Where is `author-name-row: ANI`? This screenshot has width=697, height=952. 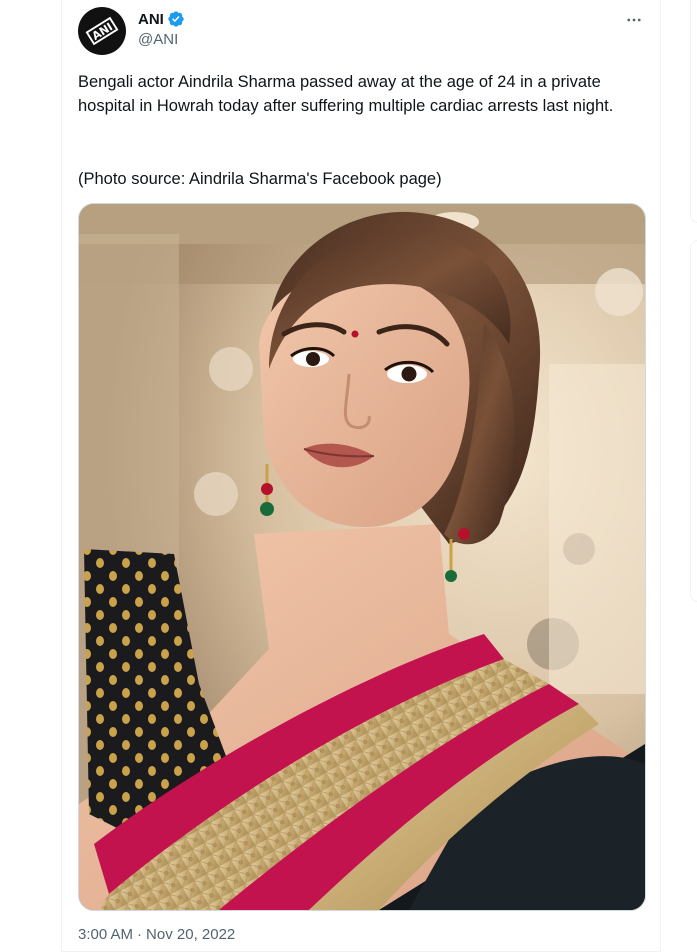 author-name-row: ANI is located at coordinates (161, 19).